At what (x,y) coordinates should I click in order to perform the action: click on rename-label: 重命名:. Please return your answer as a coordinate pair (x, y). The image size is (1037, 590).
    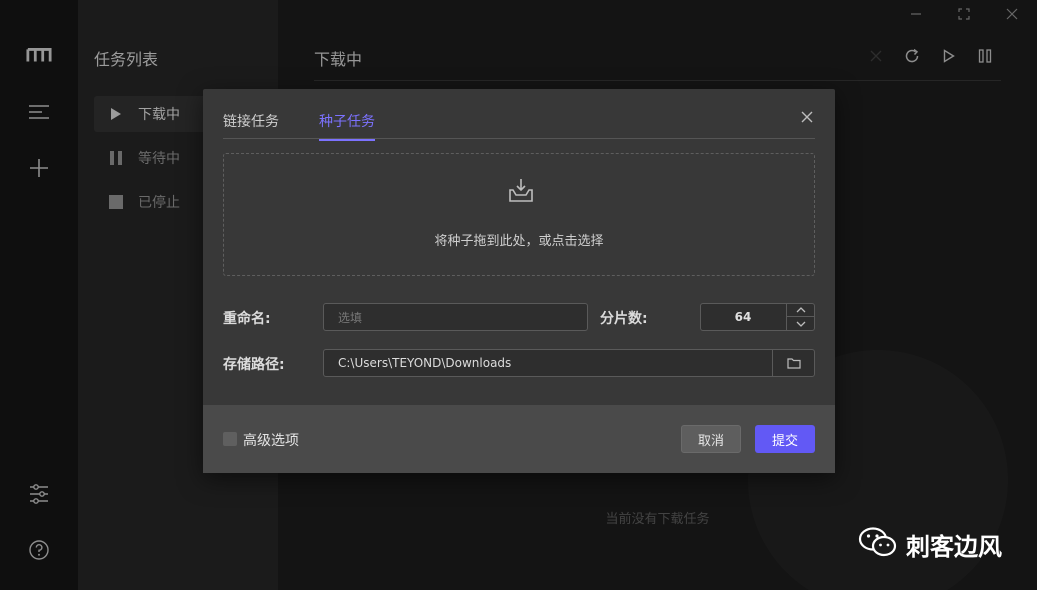
    Looking at the image, I should click on (247, 319).